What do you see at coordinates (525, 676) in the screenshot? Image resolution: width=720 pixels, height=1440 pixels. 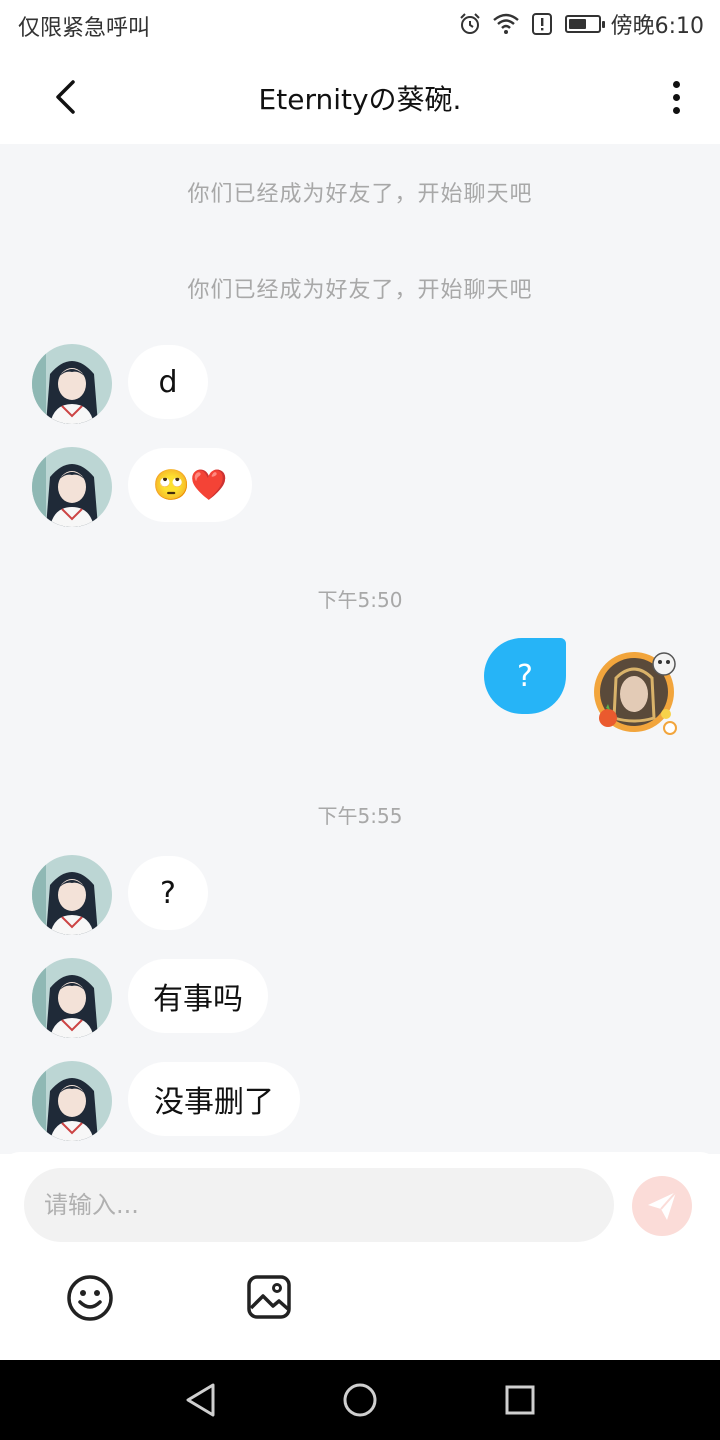 I see `outgoing-message: ?` at bounding box center [525, 676].